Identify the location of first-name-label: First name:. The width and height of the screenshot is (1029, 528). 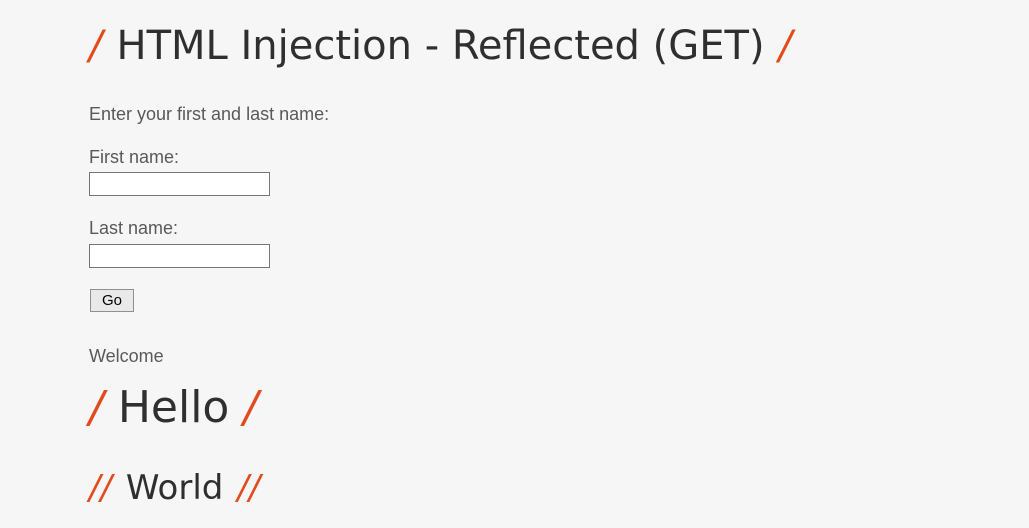
(134, 157).